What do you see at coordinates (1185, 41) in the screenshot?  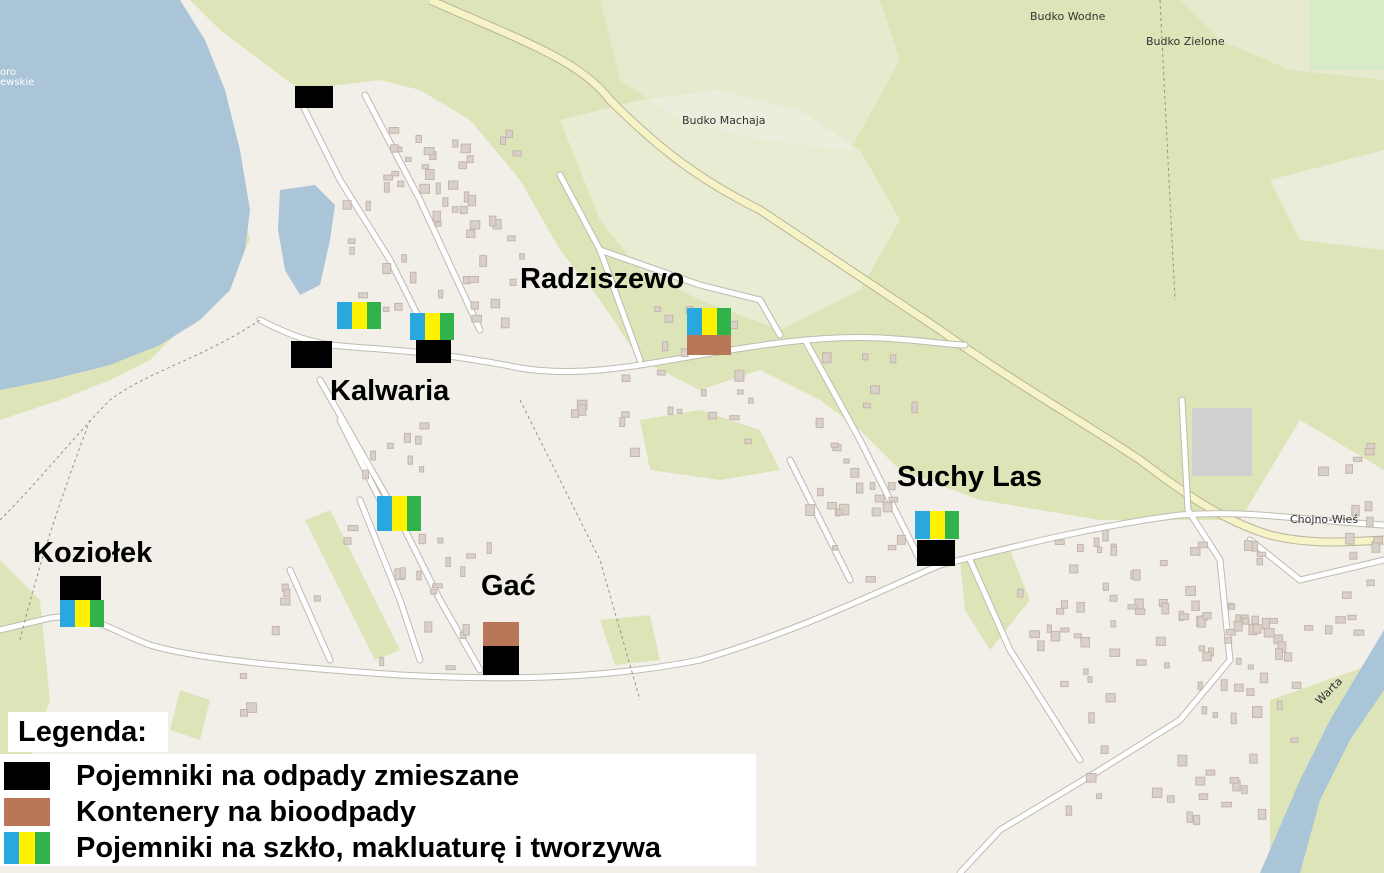 I see `map-label-budko-zielone: Budko Zielone` at bounding box center [1185, 41].